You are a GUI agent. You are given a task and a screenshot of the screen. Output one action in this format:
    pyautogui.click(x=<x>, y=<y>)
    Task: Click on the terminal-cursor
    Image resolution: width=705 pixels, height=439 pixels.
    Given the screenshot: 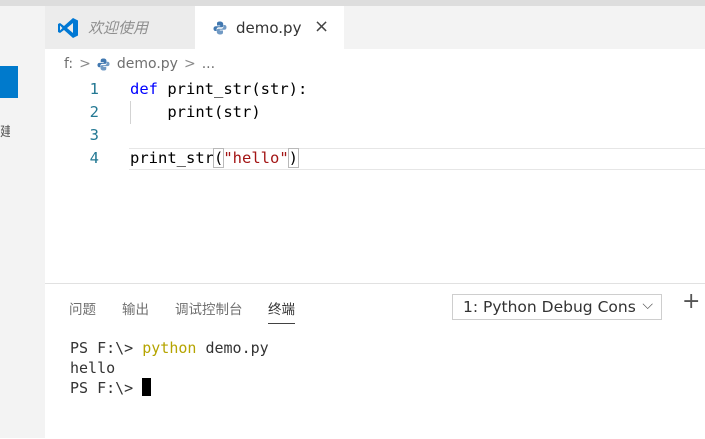 What is the action you would take?
    pyautogui.click(x=147, y=387)
    